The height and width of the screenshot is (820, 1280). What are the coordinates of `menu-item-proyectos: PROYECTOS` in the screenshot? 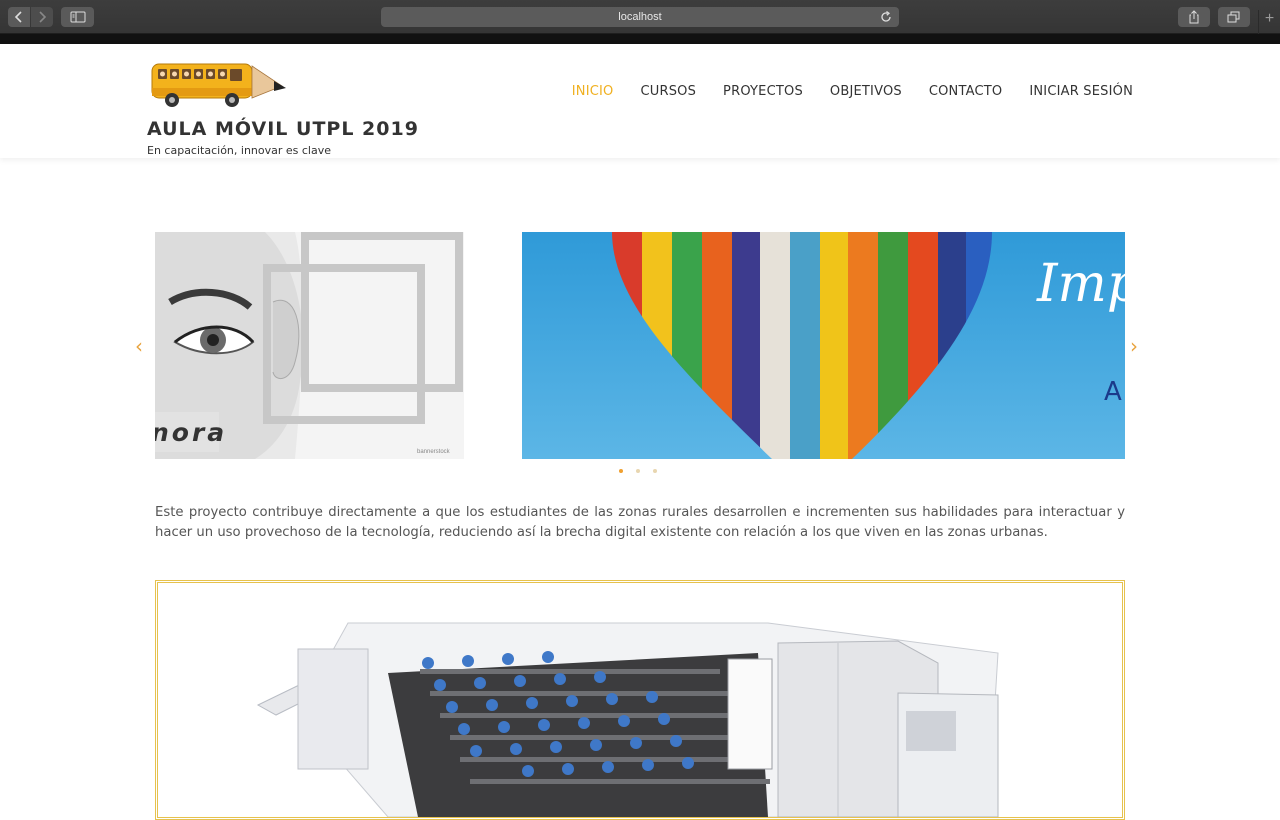 It's located at (763, 91).